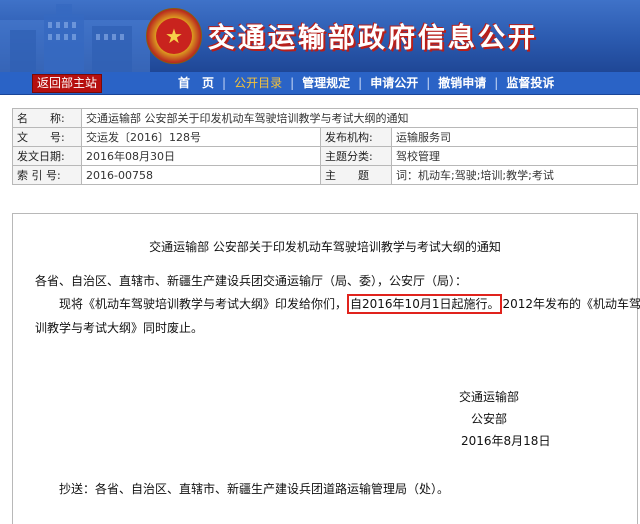  What do you see at coordinates (47, 156) in the screenshot?
I see `date-label: 发文日期:` at bounding box center [47, 156].